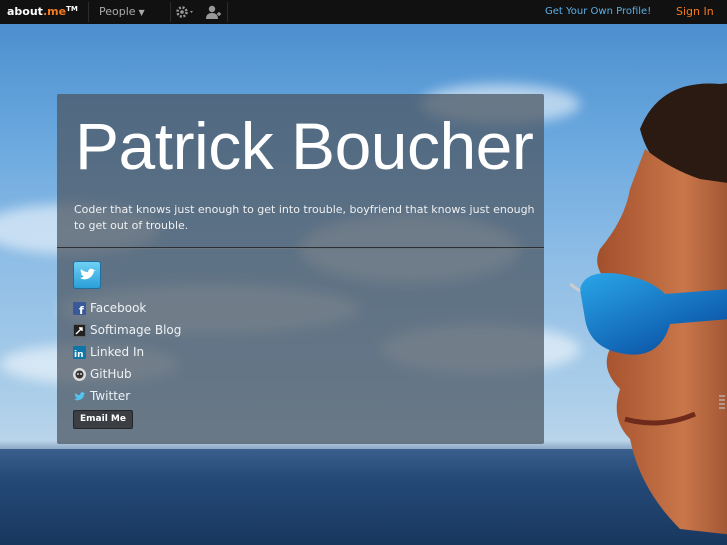 The width and height of the screenshot is (727, 545). I want to click on email-me-button: Email Me, so click(103, 419).